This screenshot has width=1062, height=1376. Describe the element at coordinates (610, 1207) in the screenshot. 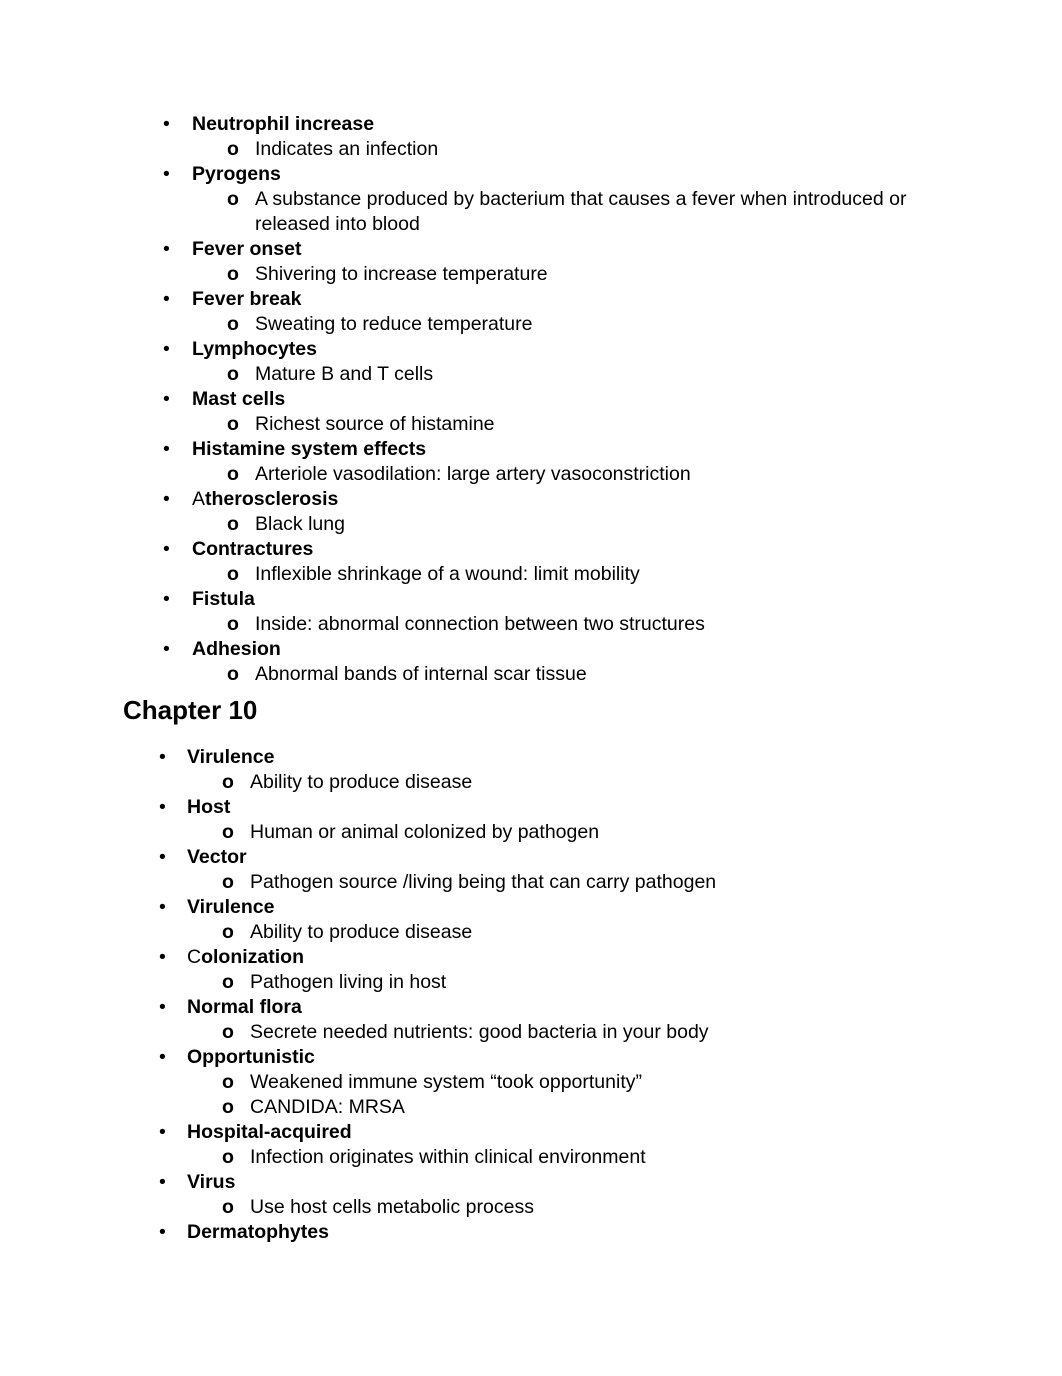

I see `outline-detail-item: o Use host cells metabolic process` at that location.